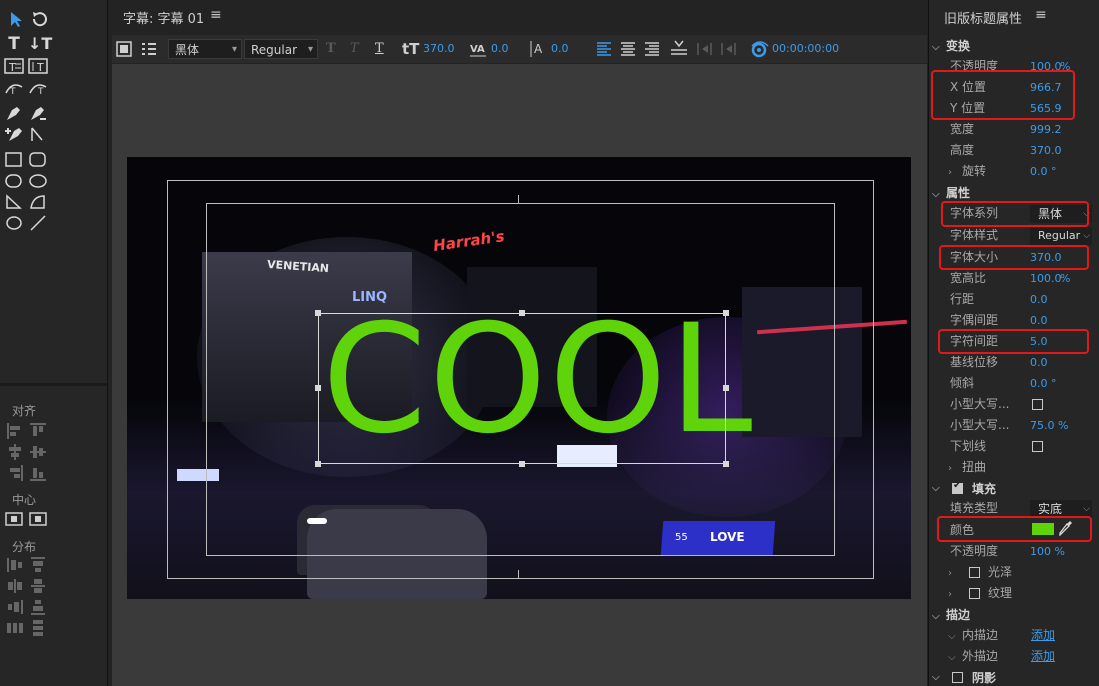 This screenshot has width=1099, height=686. Describe the element at coordinates (957, 677) in the screenshot. I see `shadow-checkbox` at that location.